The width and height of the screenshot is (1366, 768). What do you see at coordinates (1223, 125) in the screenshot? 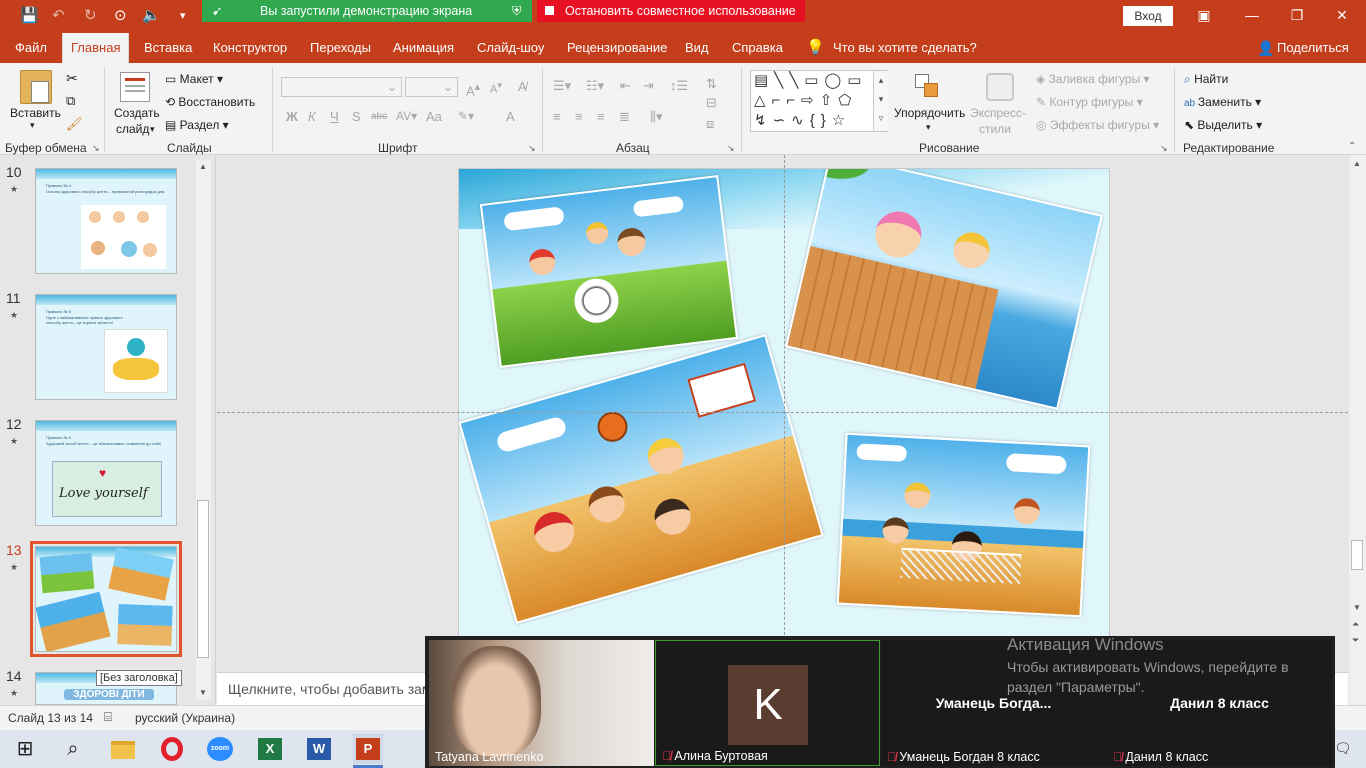
I see `select-button: ⬉ Выделить ▾` at bounding box center [1223, 125].